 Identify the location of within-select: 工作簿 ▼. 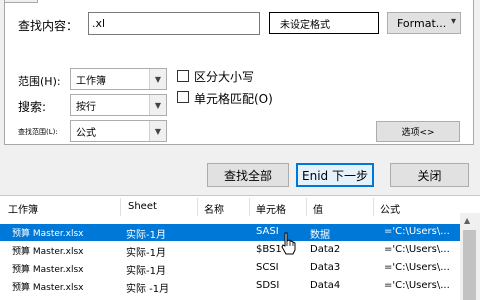
(118, 79).